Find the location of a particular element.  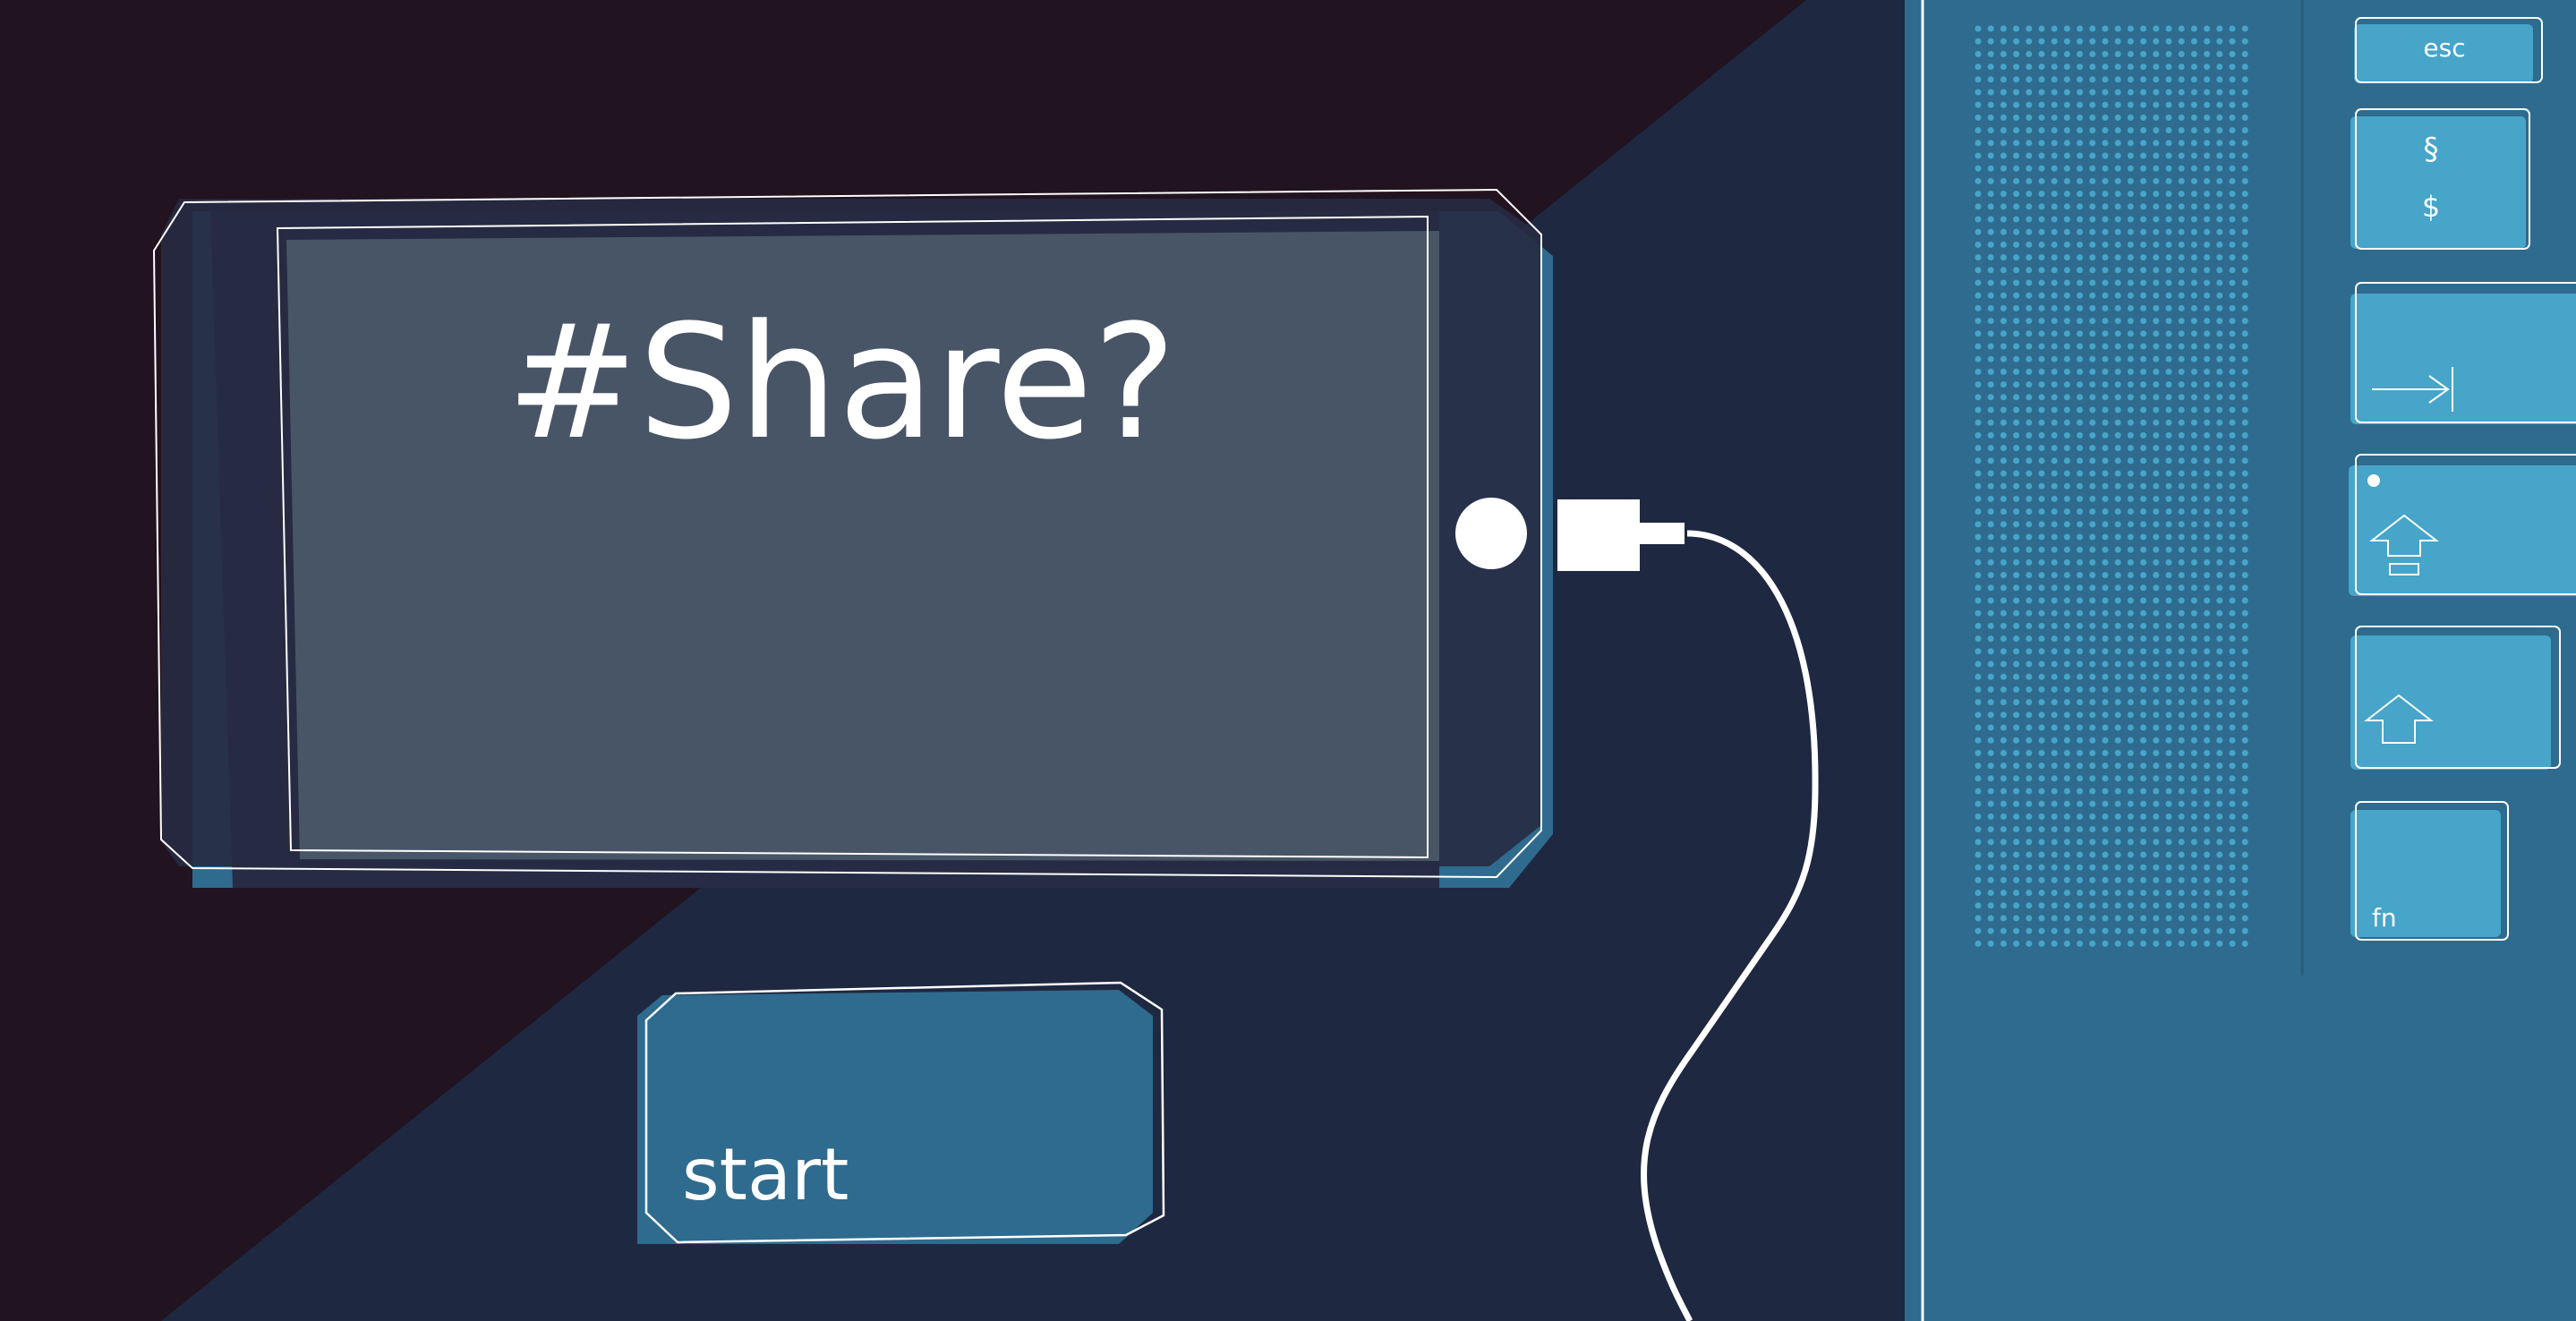

key-fn: fn is located at coordinates (2429, 871).